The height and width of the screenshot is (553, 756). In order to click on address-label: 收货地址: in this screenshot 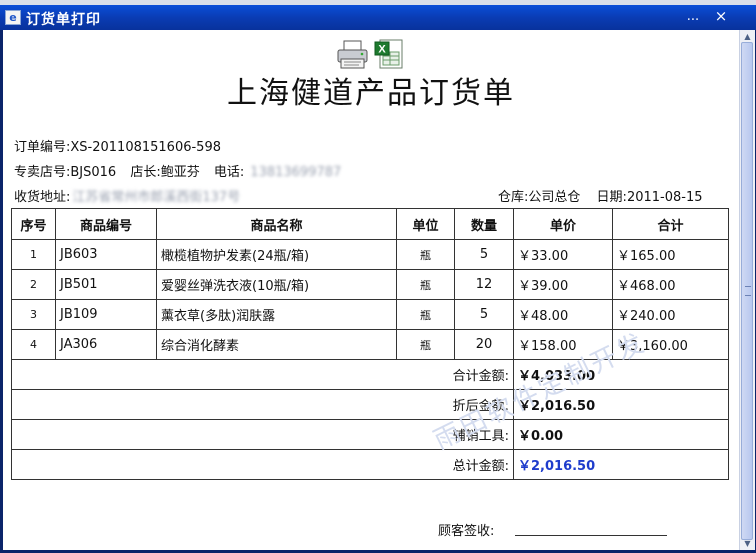, I will do `click(42, 197)`.